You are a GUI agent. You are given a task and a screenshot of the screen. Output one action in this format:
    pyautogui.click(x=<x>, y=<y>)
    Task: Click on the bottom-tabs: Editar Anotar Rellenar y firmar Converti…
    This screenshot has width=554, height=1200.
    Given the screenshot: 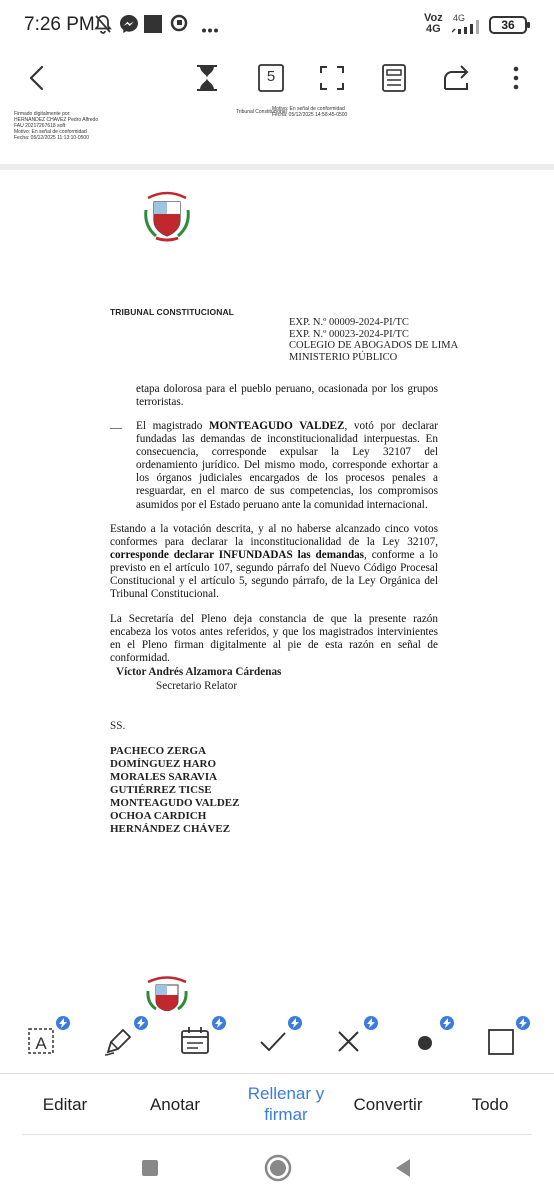 What is the action you would take?
    pyautogui.click(x=277, y=1104)
    